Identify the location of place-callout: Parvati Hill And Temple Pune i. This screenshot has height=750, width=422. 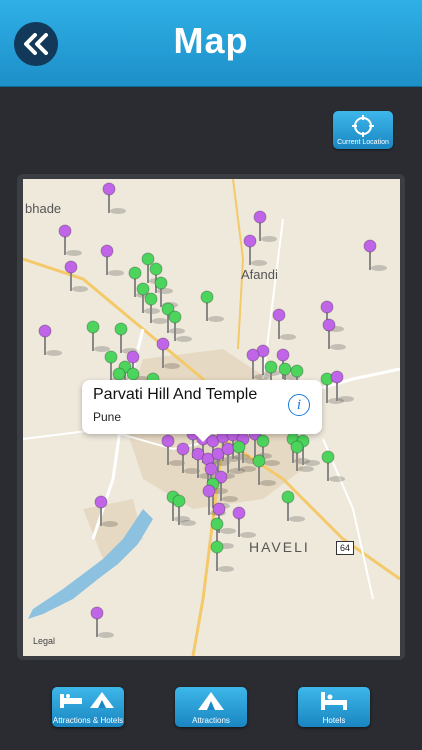
(202, 411).